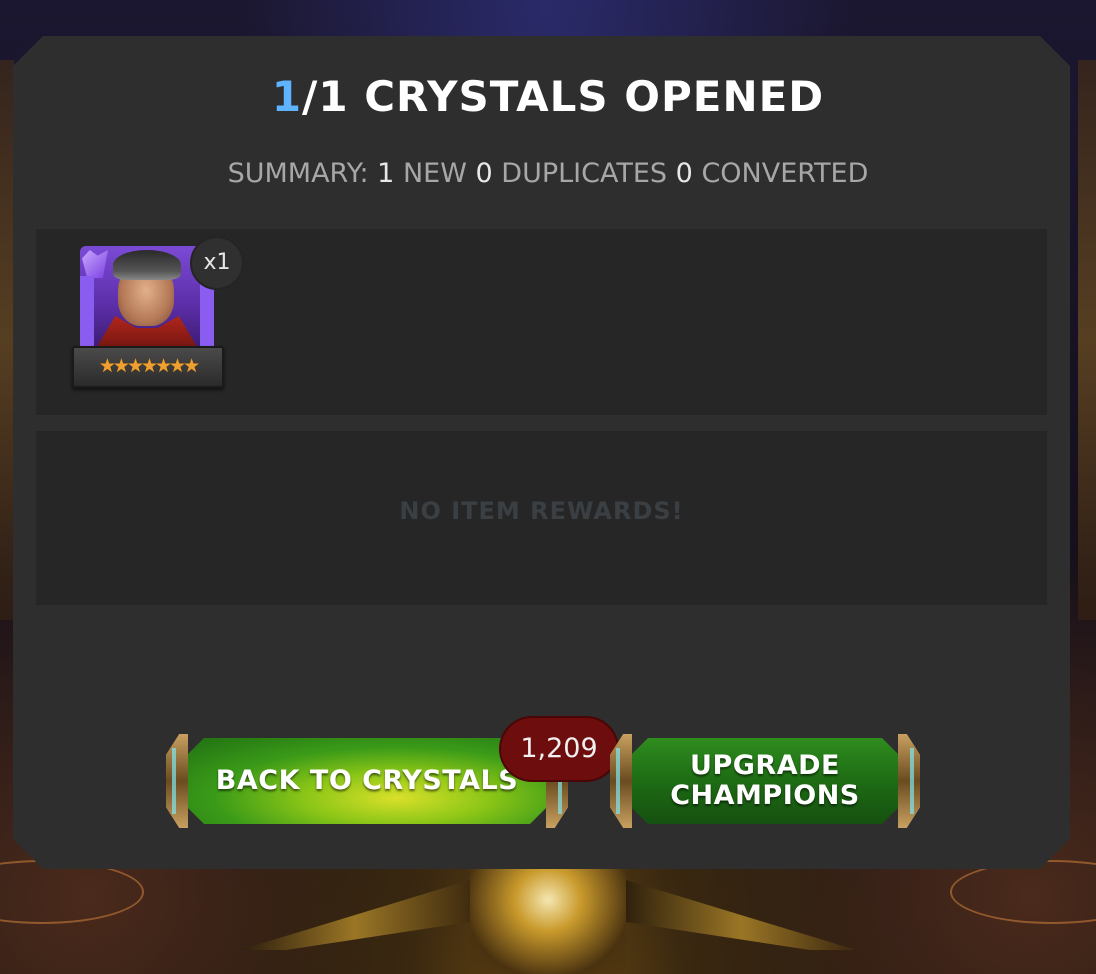 The width and height of the screenshot is (1096, 974). Describe the element at coordinates (72, 892) in the screenshot. I see `background-floor-ring-left` at that location.